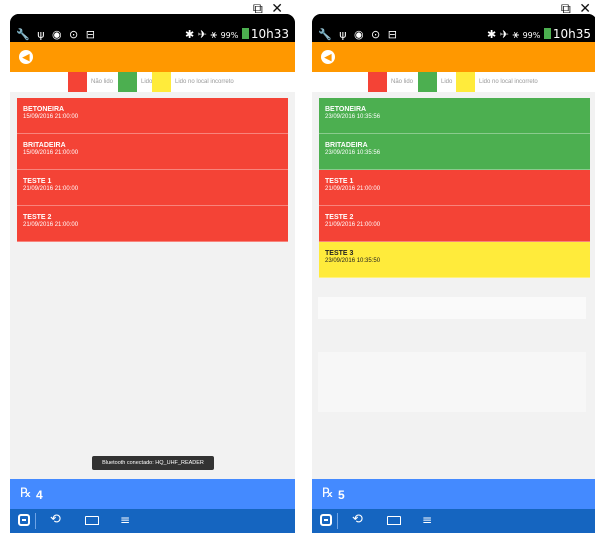 This screenshot has height=533, width=595. I want to click on empty-row, so click(452, 308).